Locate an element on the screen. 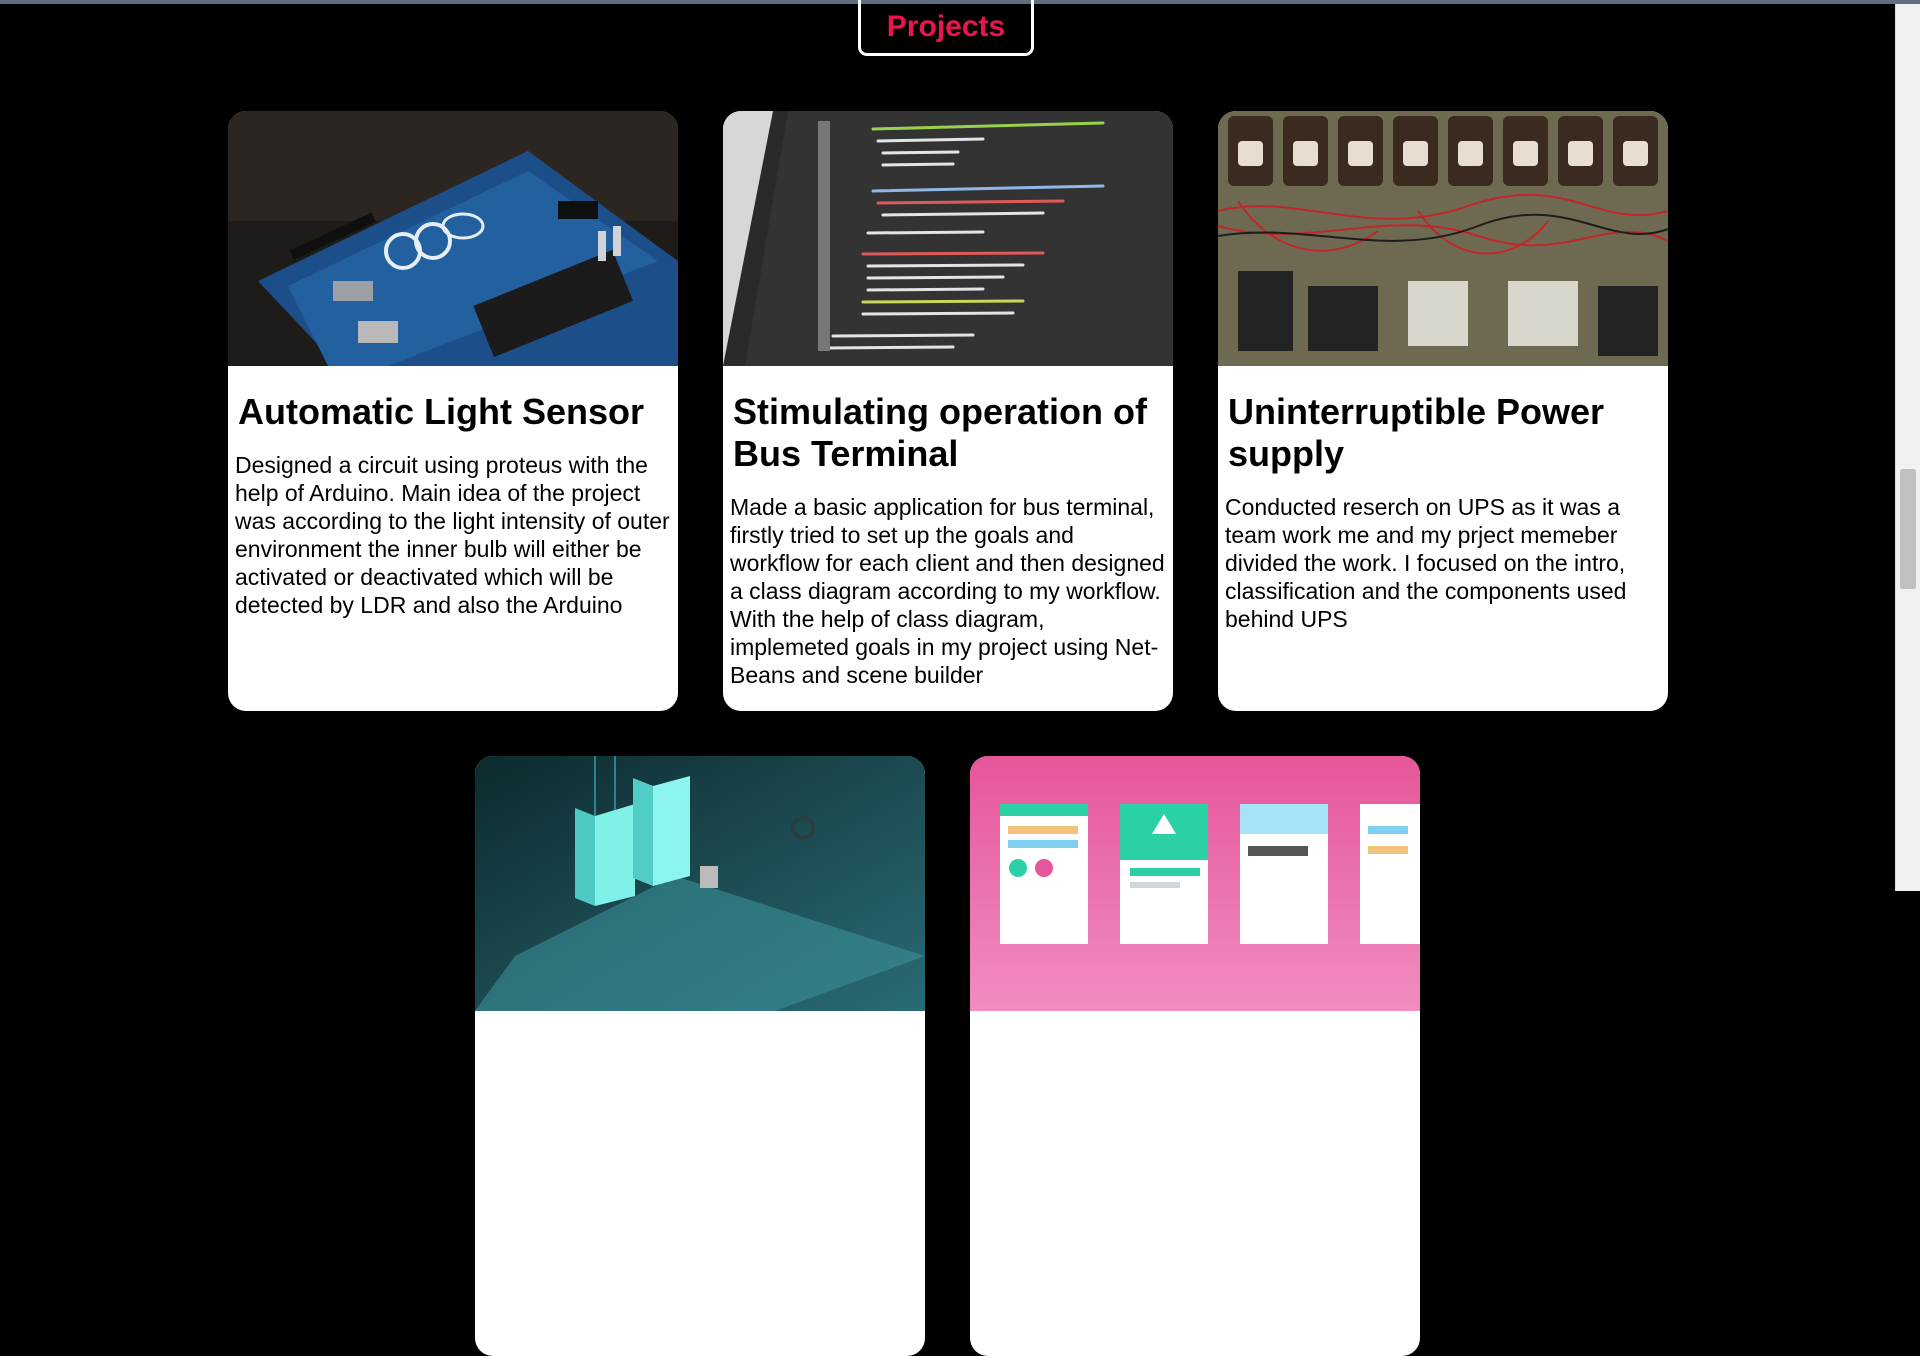 This screenshot has width=1920, height=1356. server-illustration-image is located at coordinates (700, 883).